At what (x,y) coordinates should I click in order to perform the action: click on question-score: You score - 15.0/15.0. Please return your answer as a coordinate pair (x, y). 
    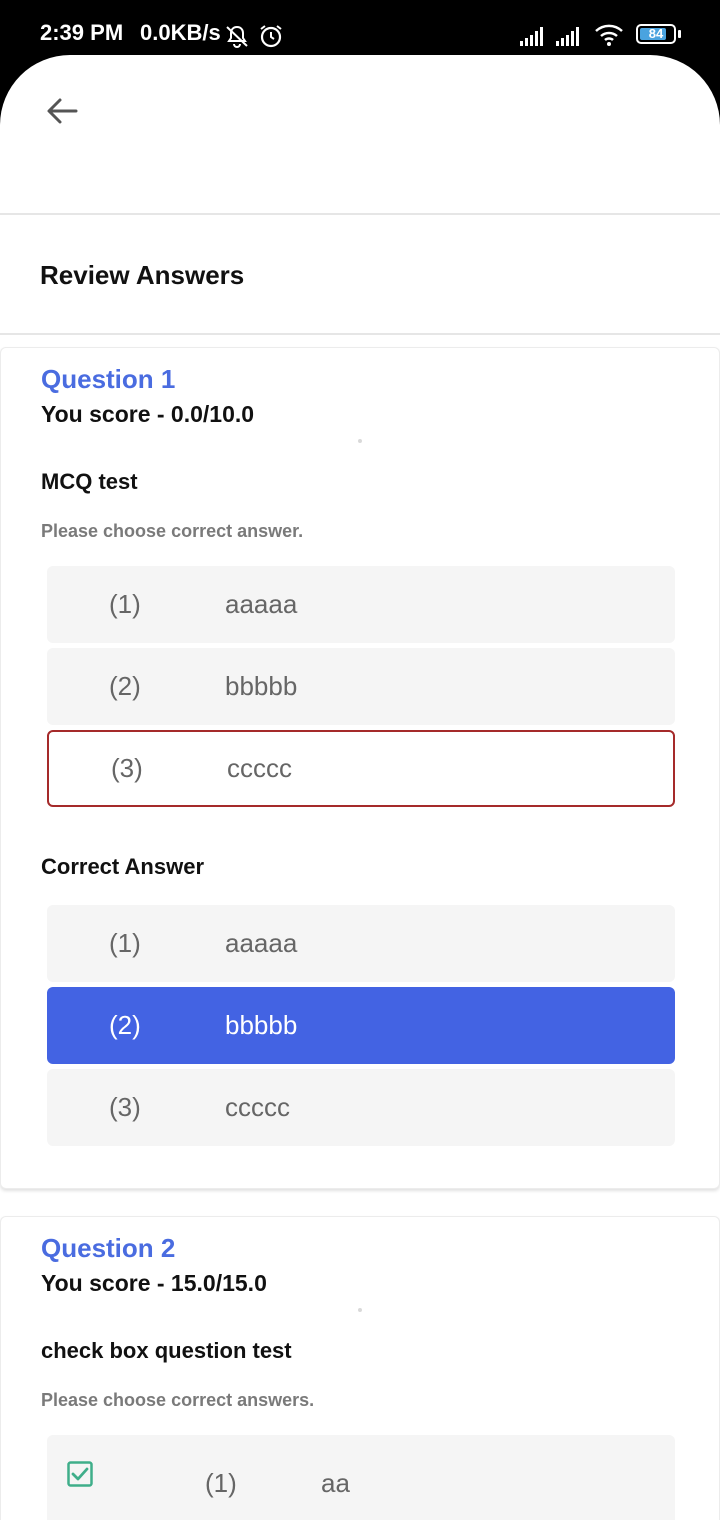
    Looking at the image, I should click on (154, 1283).